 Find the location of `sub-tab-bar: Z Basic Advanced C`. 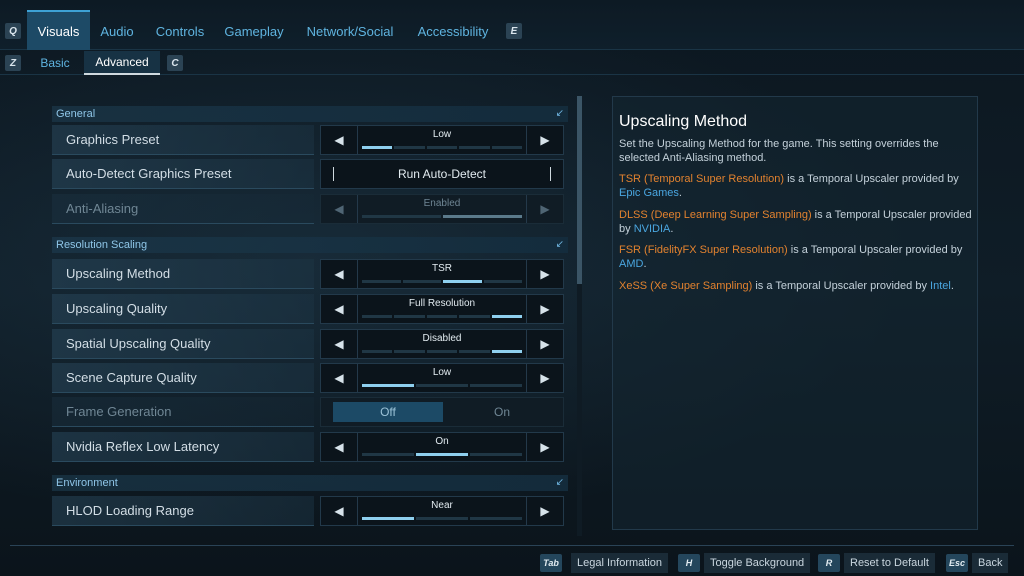

sub-tab-bar: Z Basic Advanced C is located at coordinates (512, 63).